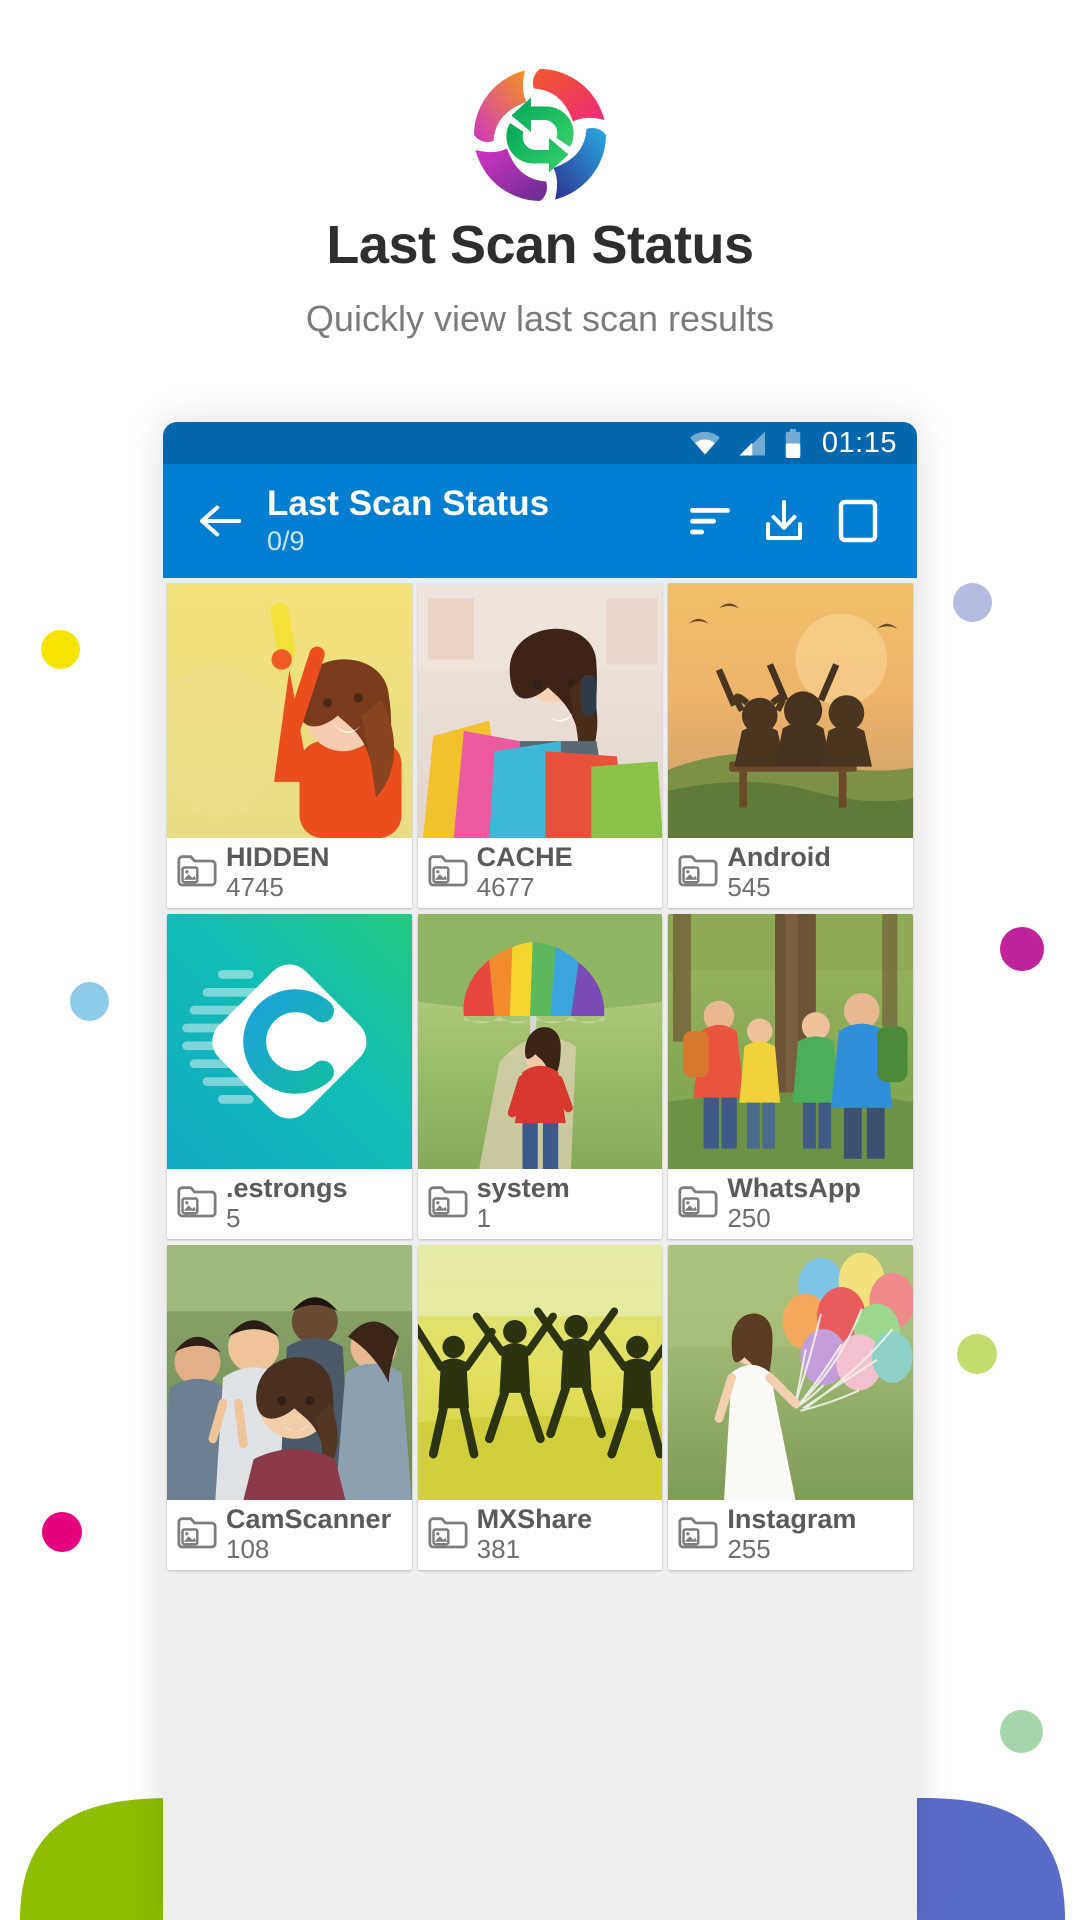 Image resolution: width=1080 pixels, height=1920 pixels. Describe the element at coordinates (749, 886) in the screenshot. I see `tile-item-count: 545` at that location.